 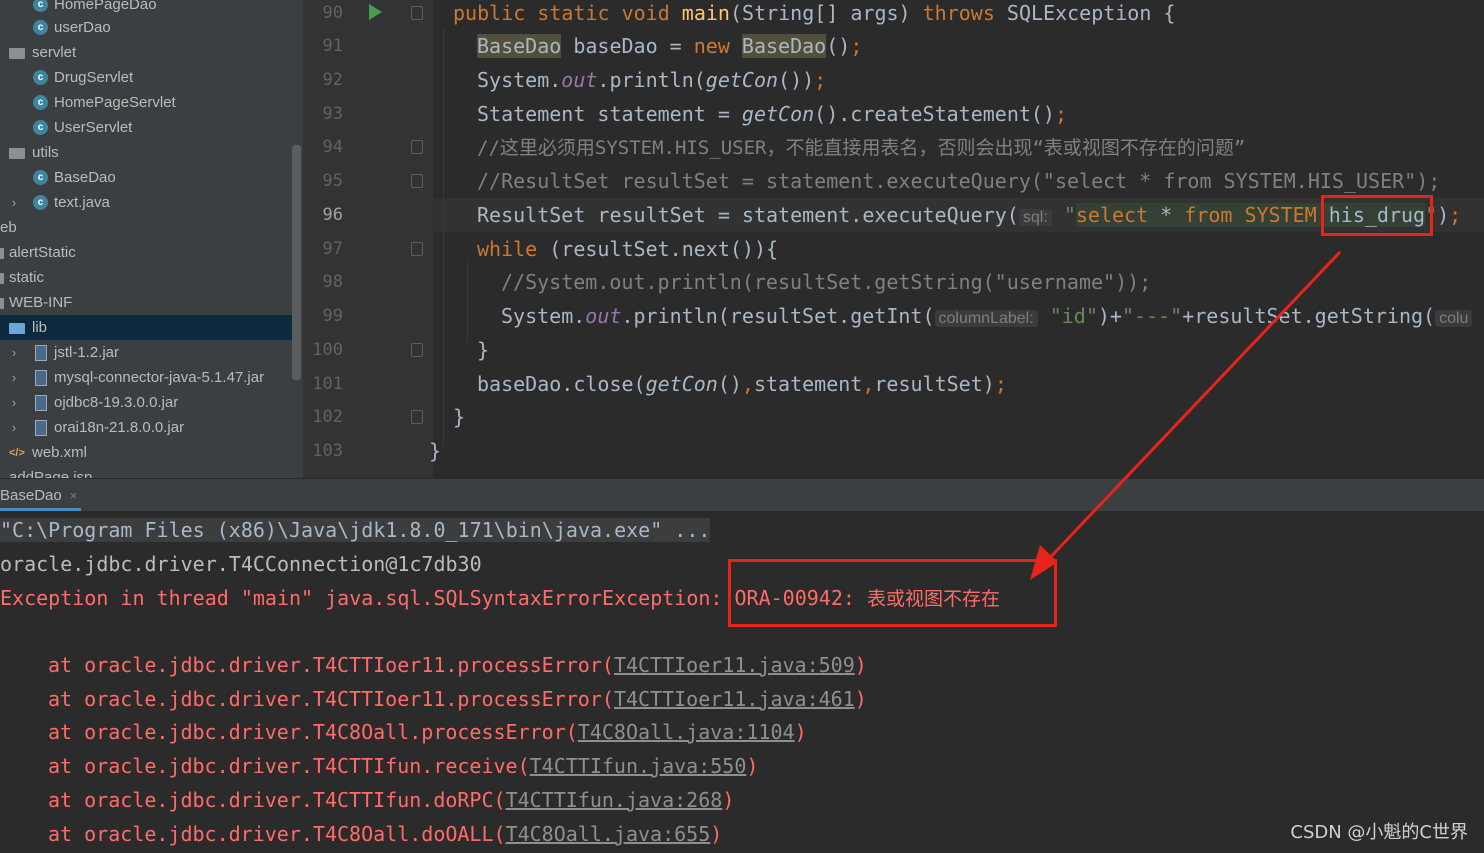 What do you see at coordinates (146, 377) in the screenshot?
I see `tree-item-mysql-jar: › mysql-connector-java-5.1.47.jar` at bounding box center [146, 377].